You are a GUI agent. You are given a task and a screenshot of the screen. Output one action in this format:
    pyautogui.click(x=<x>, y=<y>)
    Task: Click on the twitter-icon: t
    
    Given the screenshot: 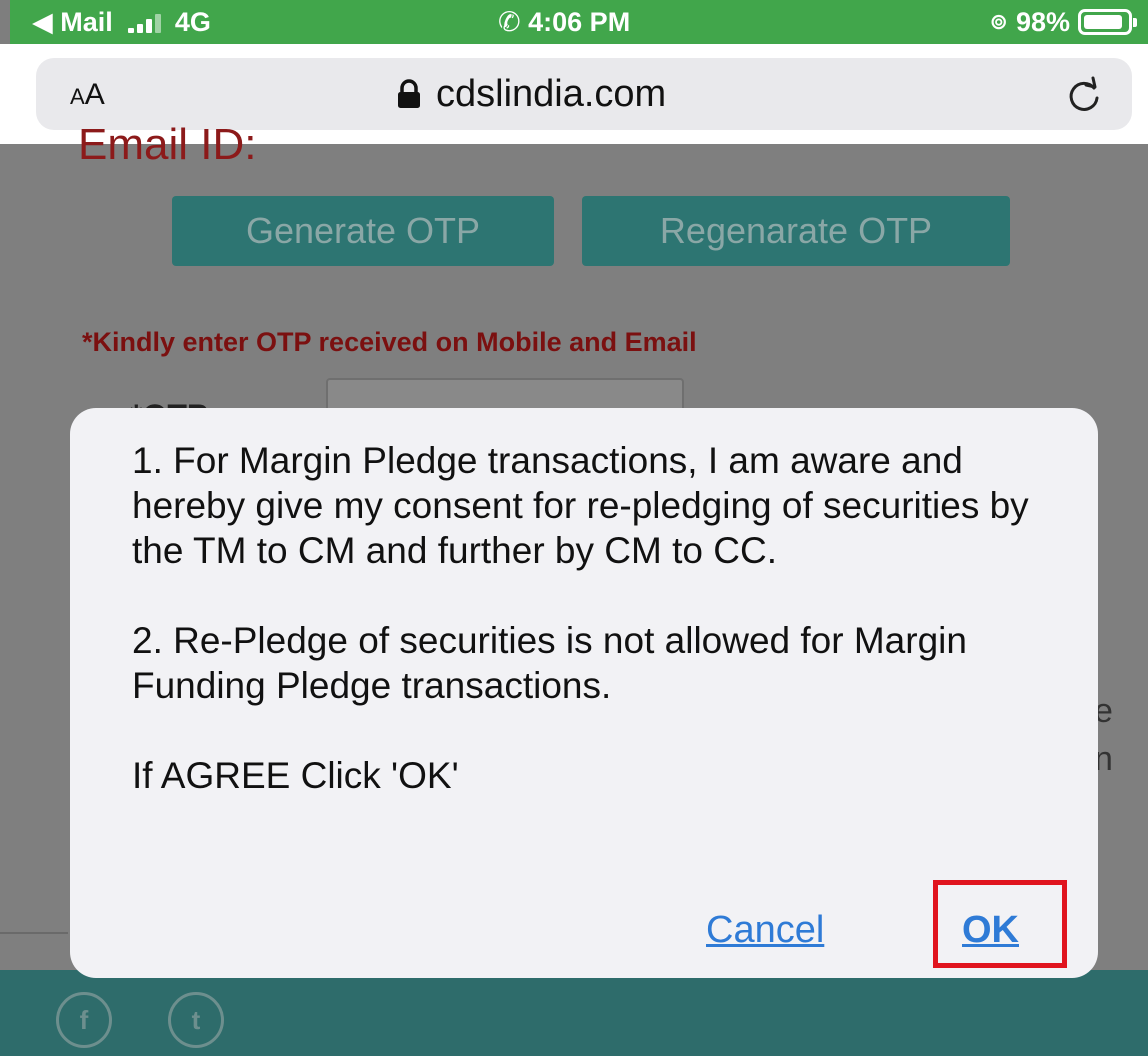 What is the action you would take?
    pyautogui.click(x=196, y=1020)
    